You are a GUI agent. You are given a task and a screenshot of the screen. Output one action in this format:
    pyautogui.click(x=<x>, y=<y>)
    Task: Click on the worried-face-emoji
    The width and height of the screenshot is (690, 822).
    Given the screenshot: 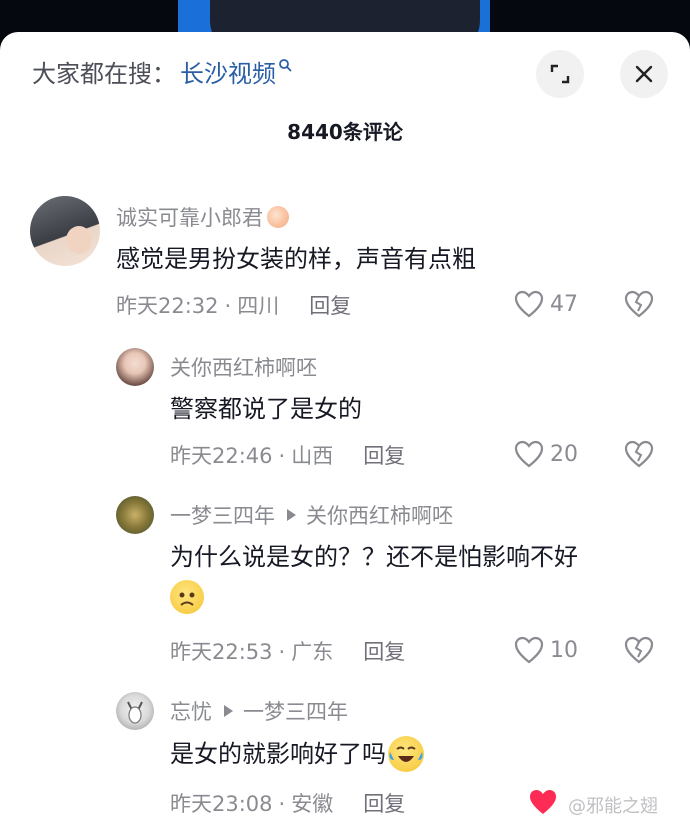 What is the action you would take?
    pyautogui.click(x=187, y=597)
    